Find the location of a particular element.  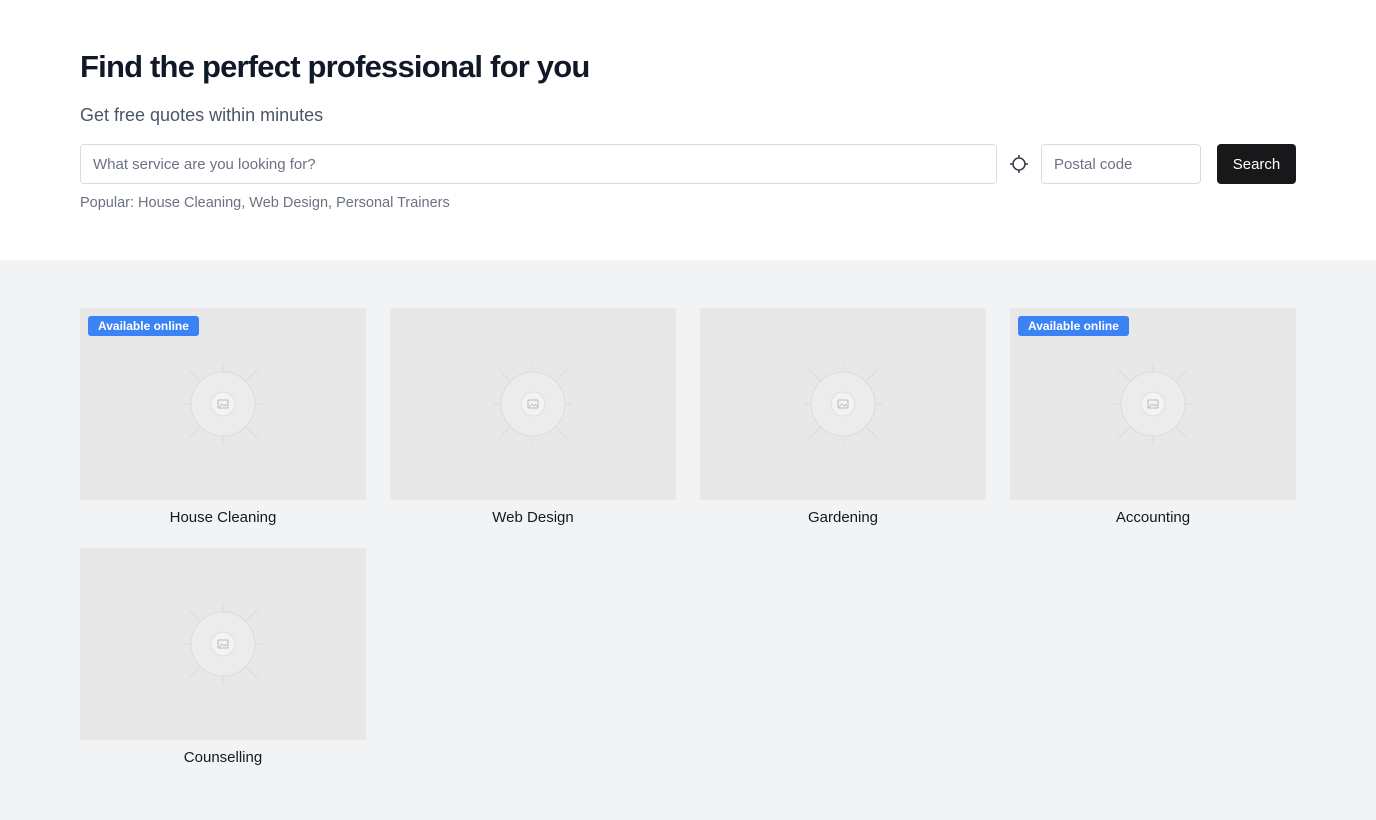

service-search-input is located at coordinates (538, 164).